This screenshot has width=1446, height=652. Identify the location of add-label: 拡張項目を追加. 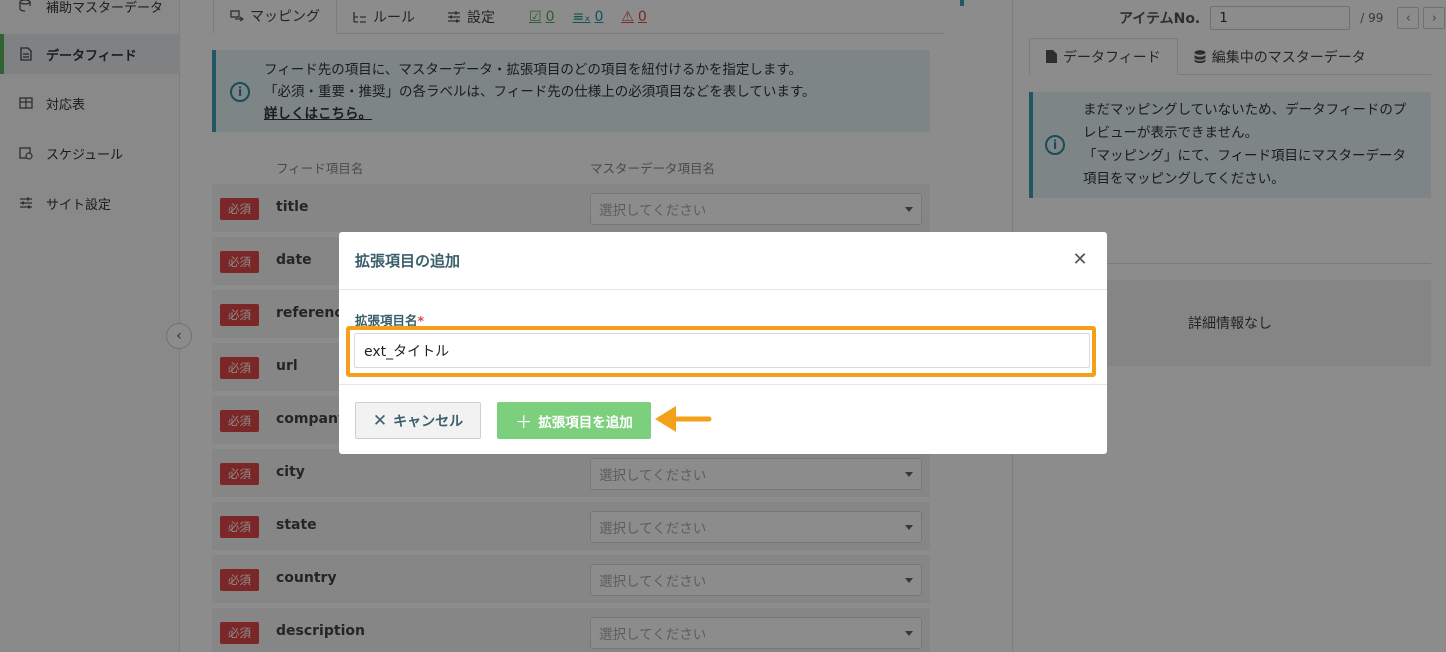
(585, 422).